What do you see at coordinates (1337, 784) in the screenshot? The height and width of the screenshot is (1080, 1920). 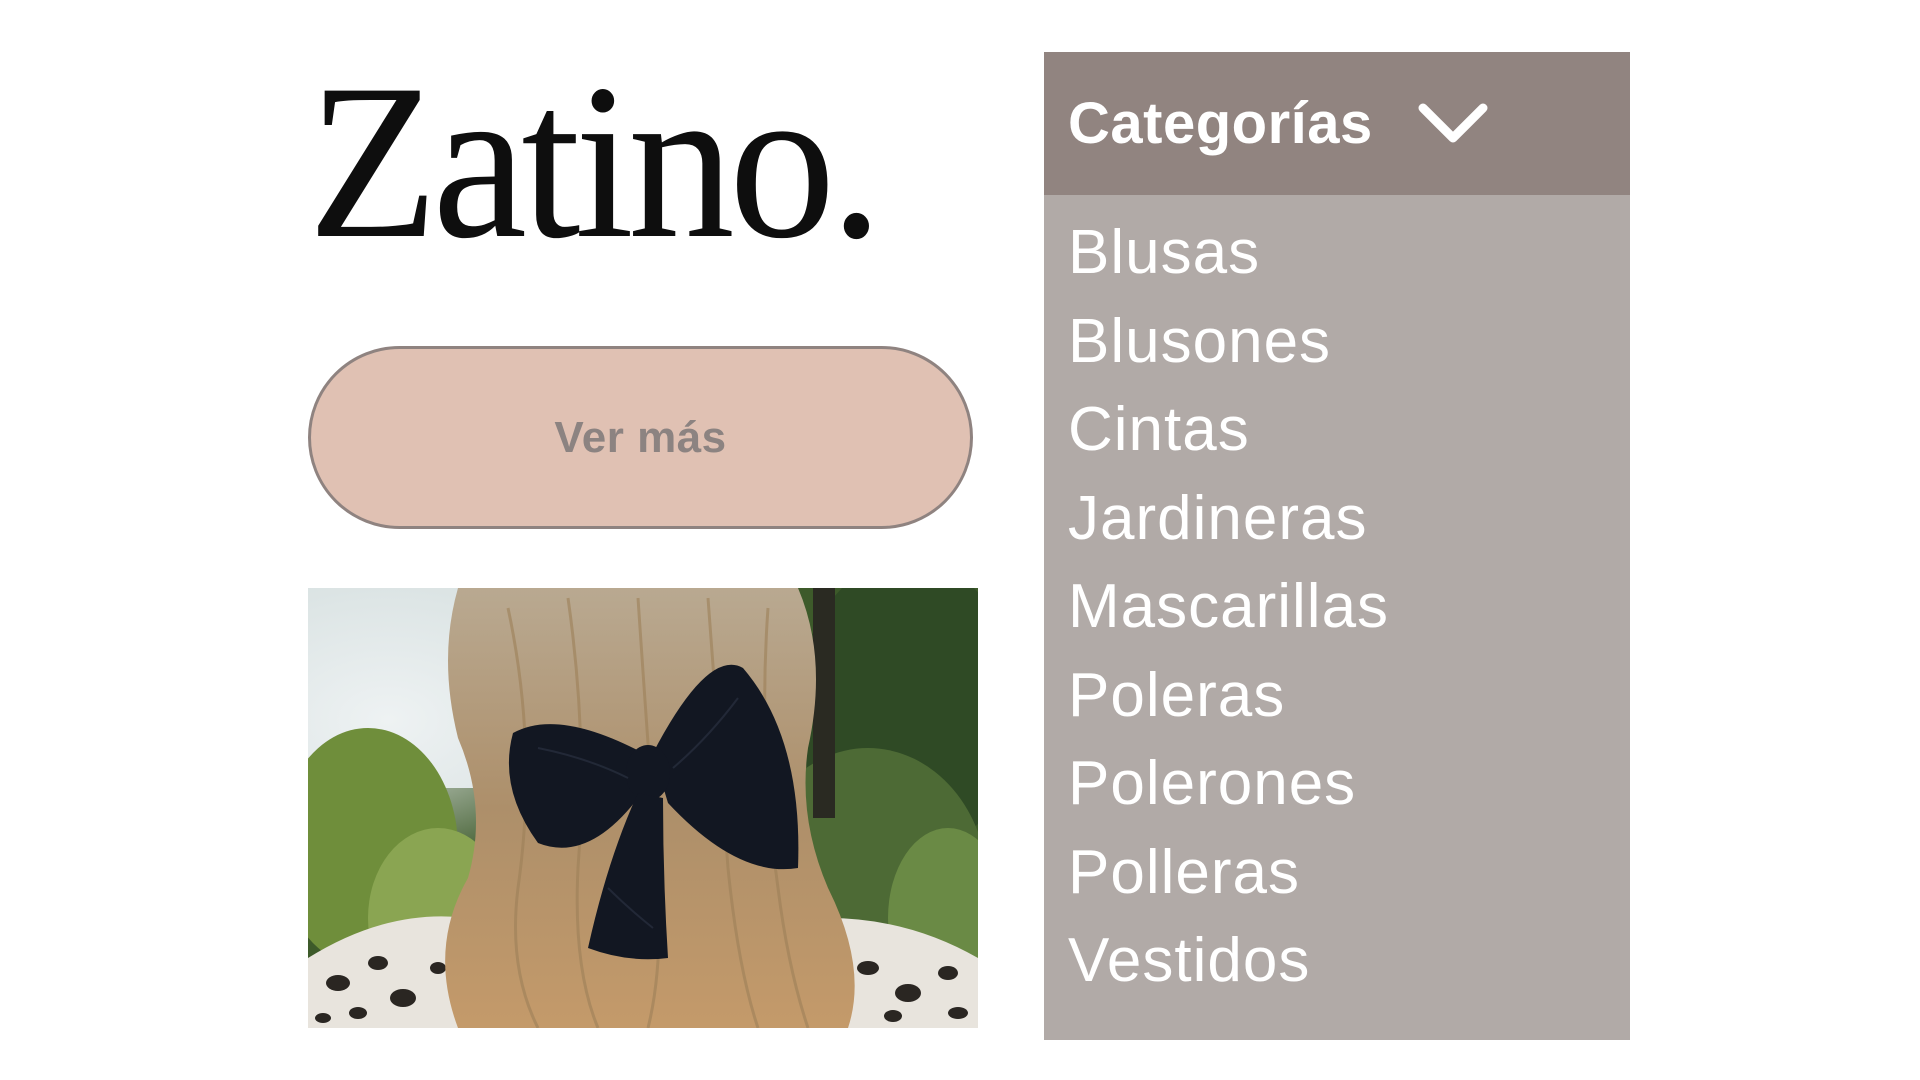 I see `category-item-polerones: Polerones` at bounding box center [1337, 784].